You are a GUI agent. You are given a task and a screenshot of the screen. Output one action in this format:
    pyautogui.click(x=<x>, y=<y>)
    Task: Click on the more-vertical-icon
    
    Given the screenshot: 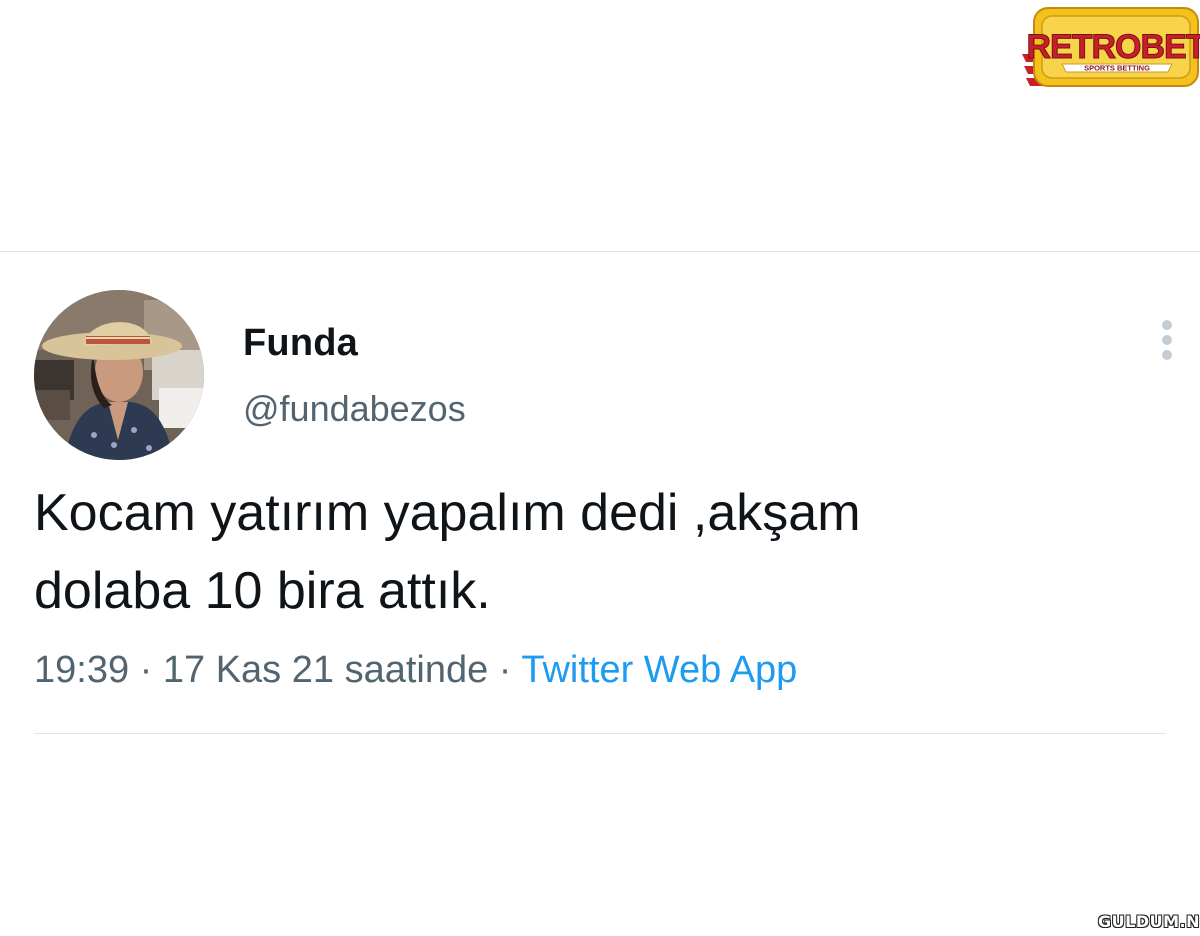 What is the action you would take?
    pyautogui.click(x=1167, y=341)
    